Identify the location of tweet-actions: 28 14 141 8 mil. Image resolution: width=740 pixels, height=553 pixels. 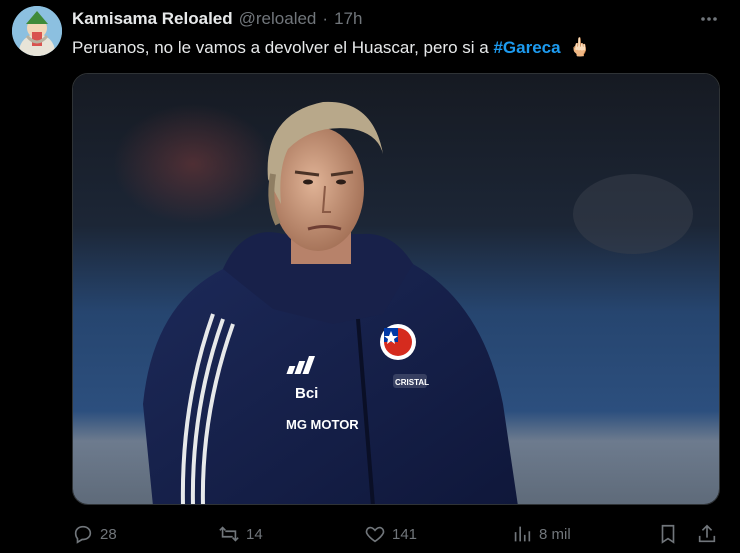
(400, 534).